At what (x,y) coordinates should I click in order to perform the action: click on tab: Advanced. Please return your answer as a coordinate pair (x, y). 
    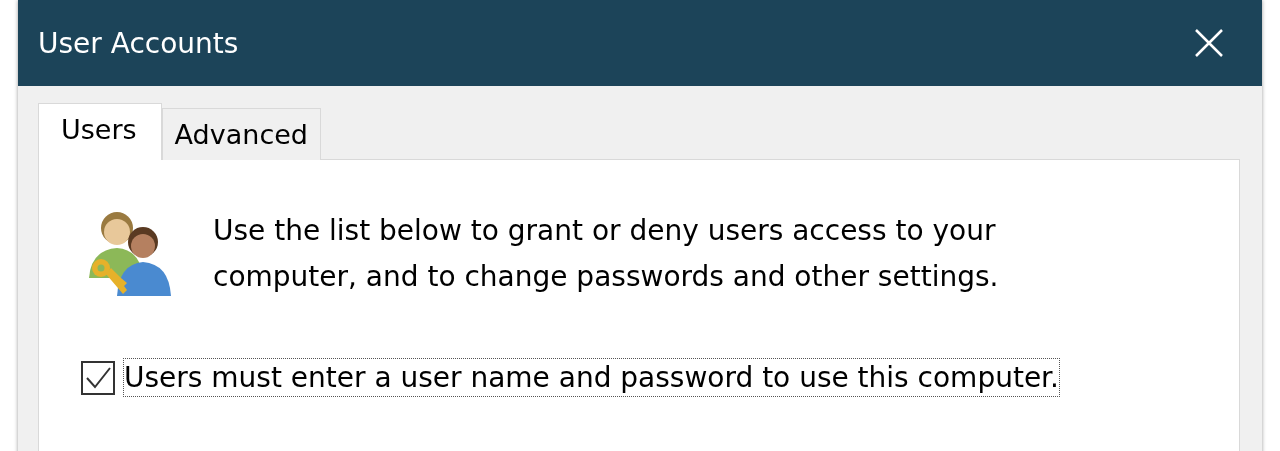
    Looking at the image, I should click on (241, 134).